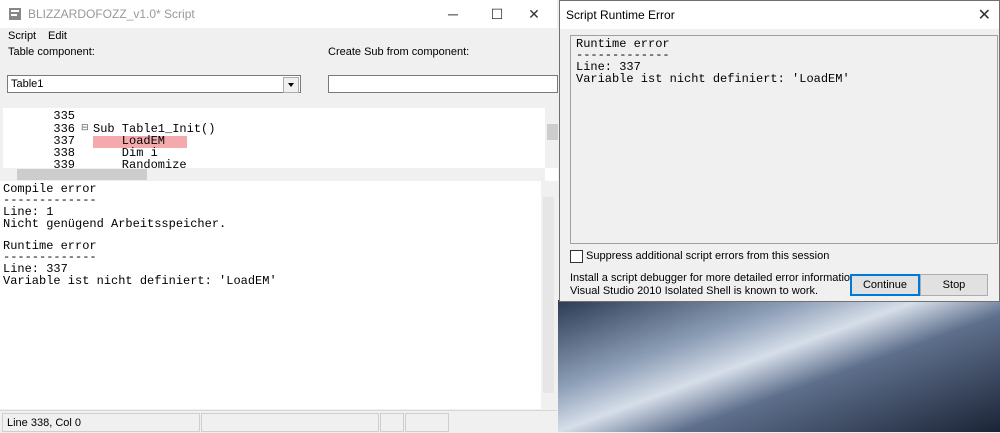 This screenshot has height=433, width=1000. What do you see at coordinates (443, 84) in the screenshot?
I see `create-sub-input` at bounding box center [443, 84].